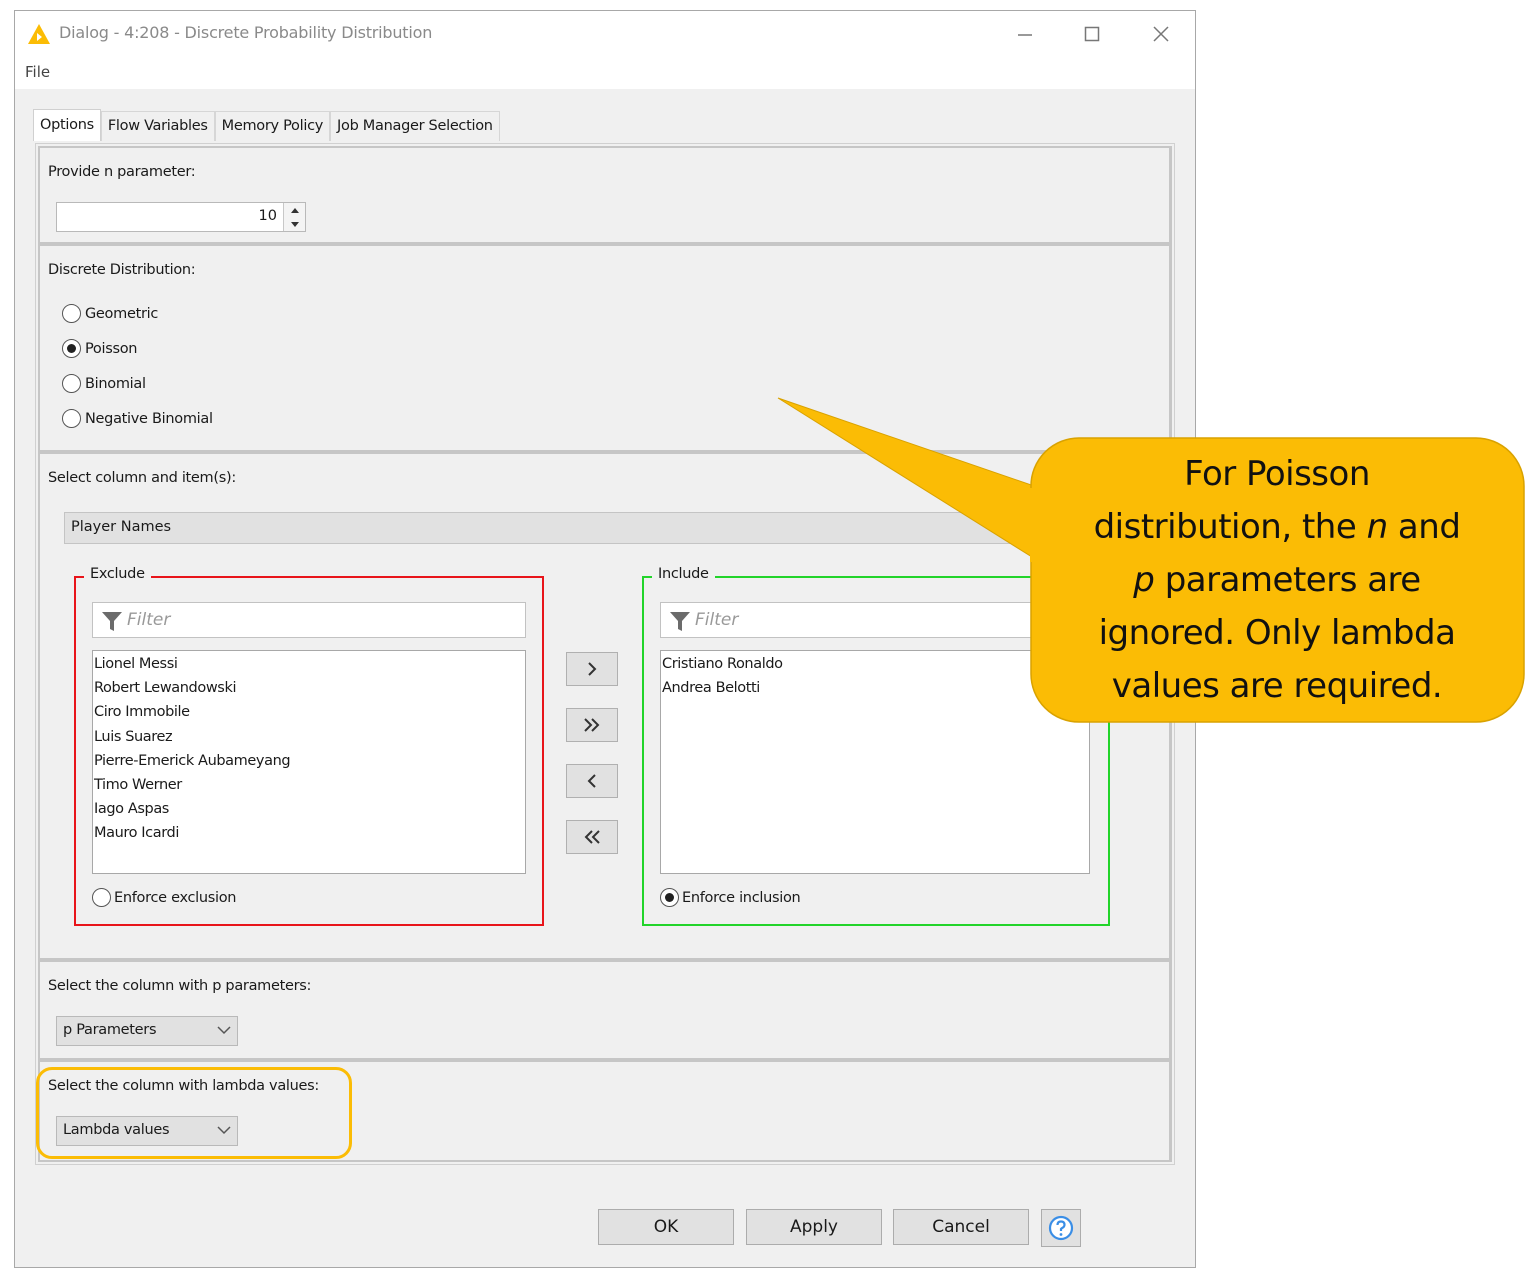 This screenshot has width=1536, height=1278. Describe the element at coordinates (1424, 527) in the screenshot. I see `callout-text-part: and` at that location.